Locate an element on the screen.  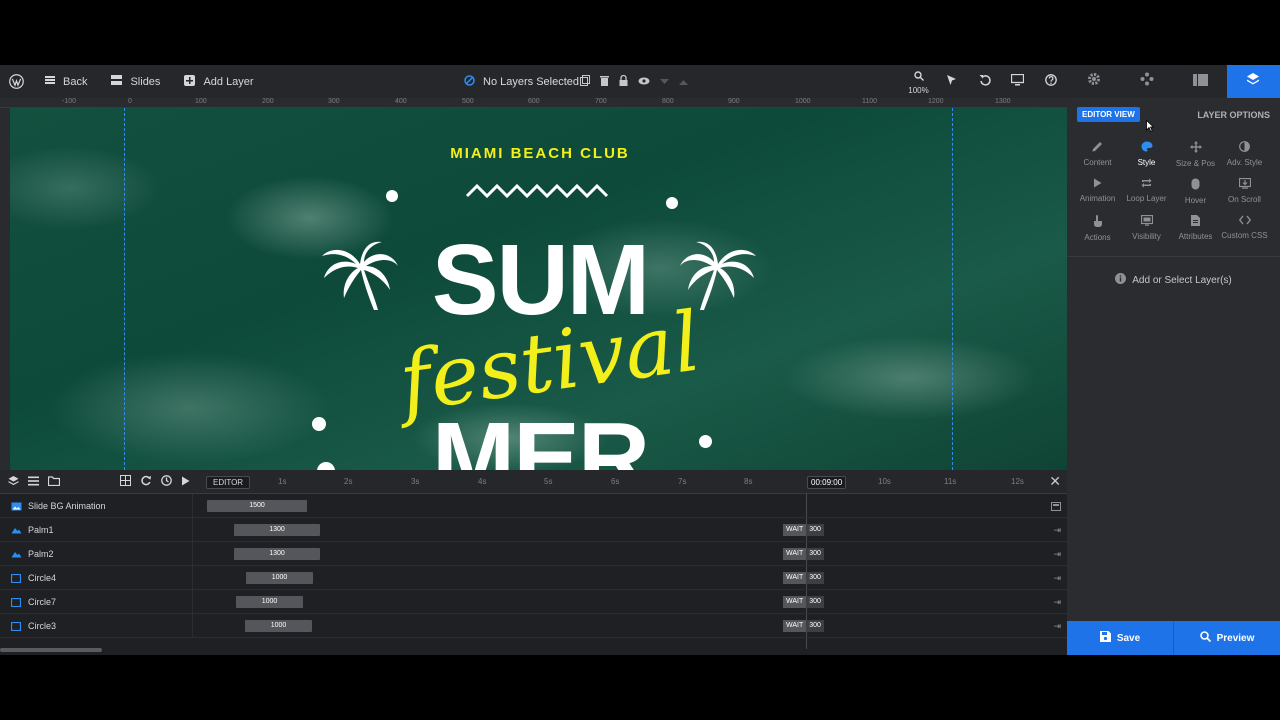
wait-label: WAIT is located at coordinates (795, 626).